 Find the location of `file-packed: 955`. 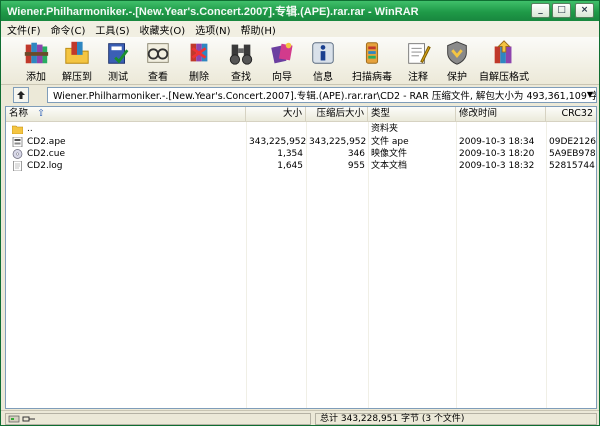

file-packed: 955 is located at coordinates (356, 166).